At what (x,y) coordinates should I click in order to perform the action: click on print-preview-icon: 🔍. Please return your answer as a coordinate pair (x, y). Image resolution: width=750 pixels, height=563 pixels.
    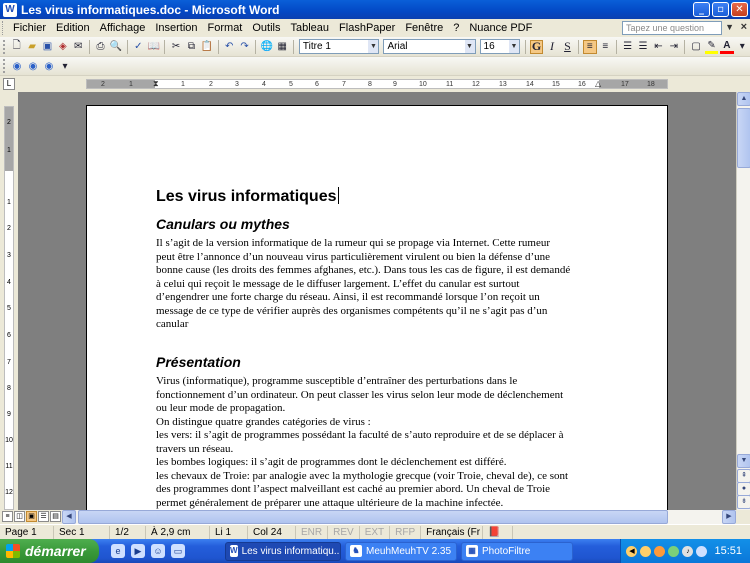
    Looking at the image, I should click on (115, 47).